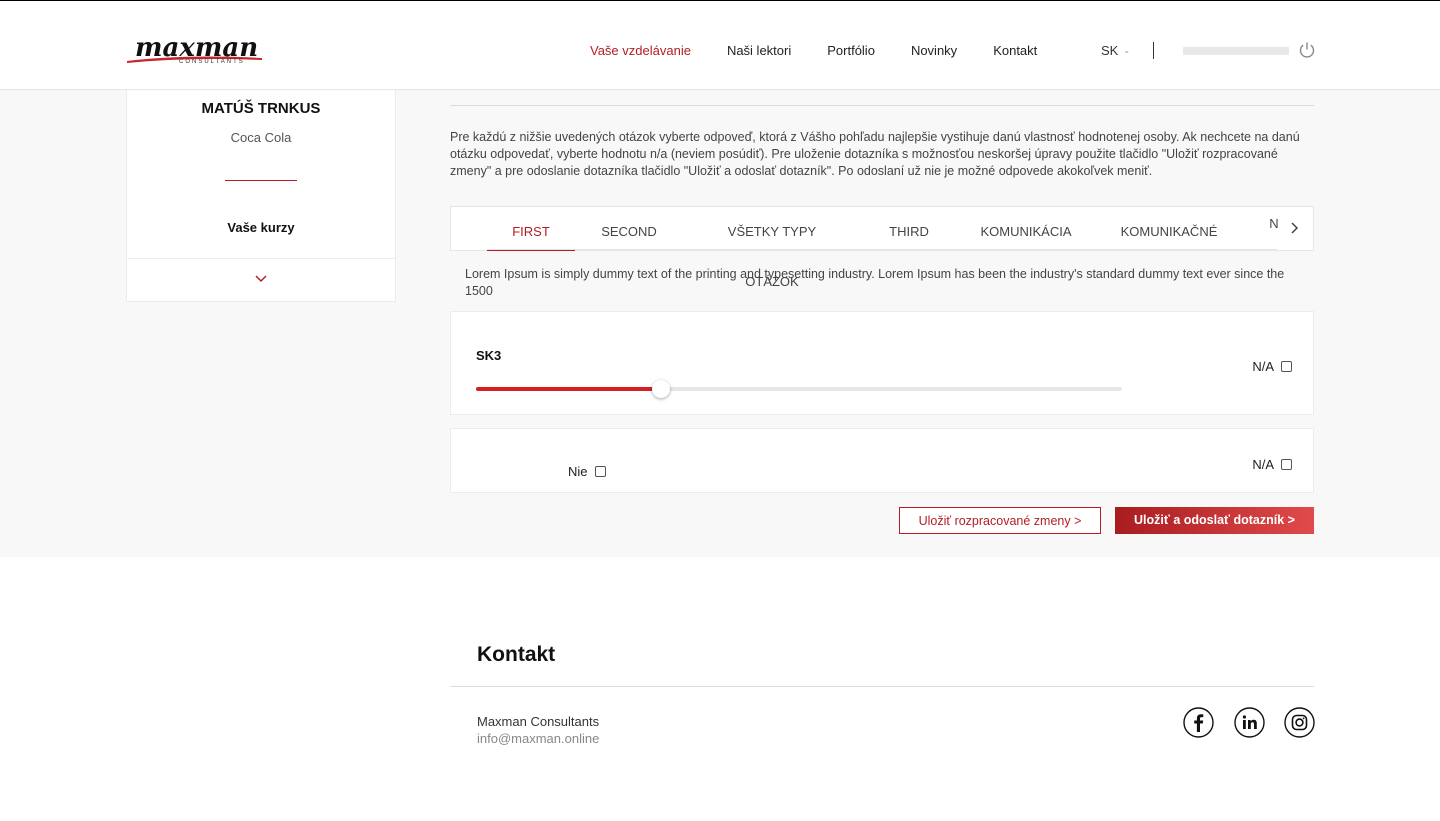 Image resolution: width=1440 pixels, height=821 pixels. Describe the element at coordinates (1000, 520) in the screenshot. I see `save-draft-button: Uložiť rozpracované zmeny >` at that location.